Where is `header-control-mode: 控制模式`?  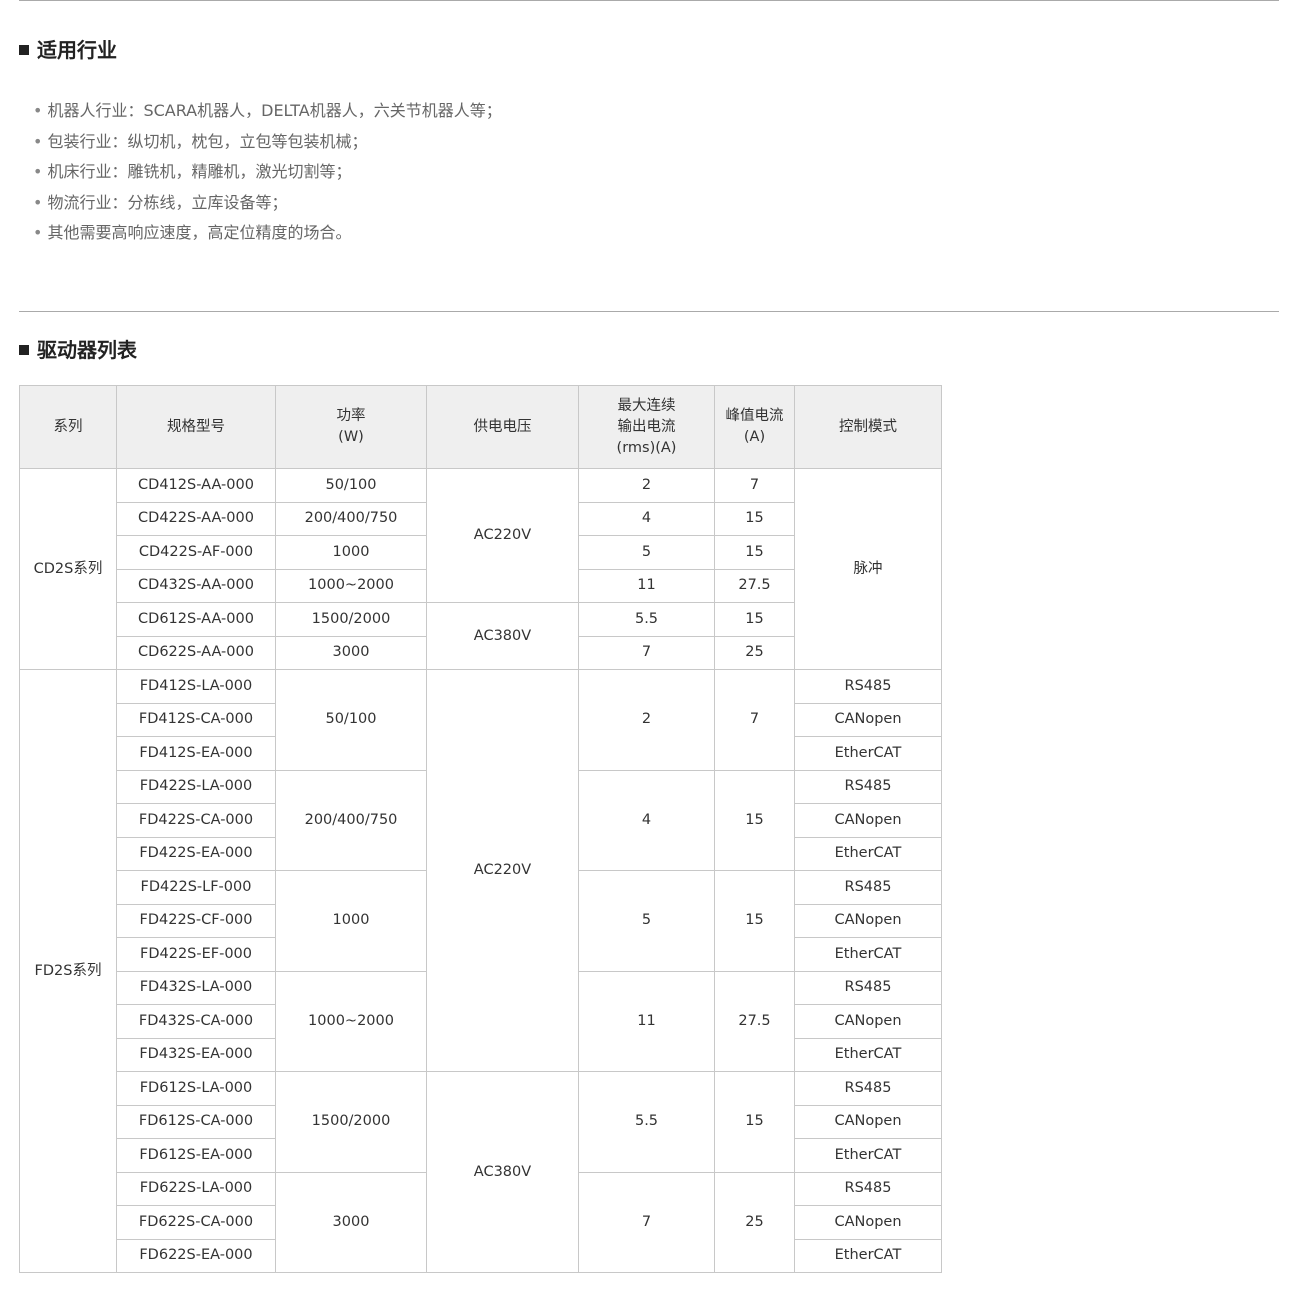 header-control-mode: 控制模式 is located at coordinates (868, 427).